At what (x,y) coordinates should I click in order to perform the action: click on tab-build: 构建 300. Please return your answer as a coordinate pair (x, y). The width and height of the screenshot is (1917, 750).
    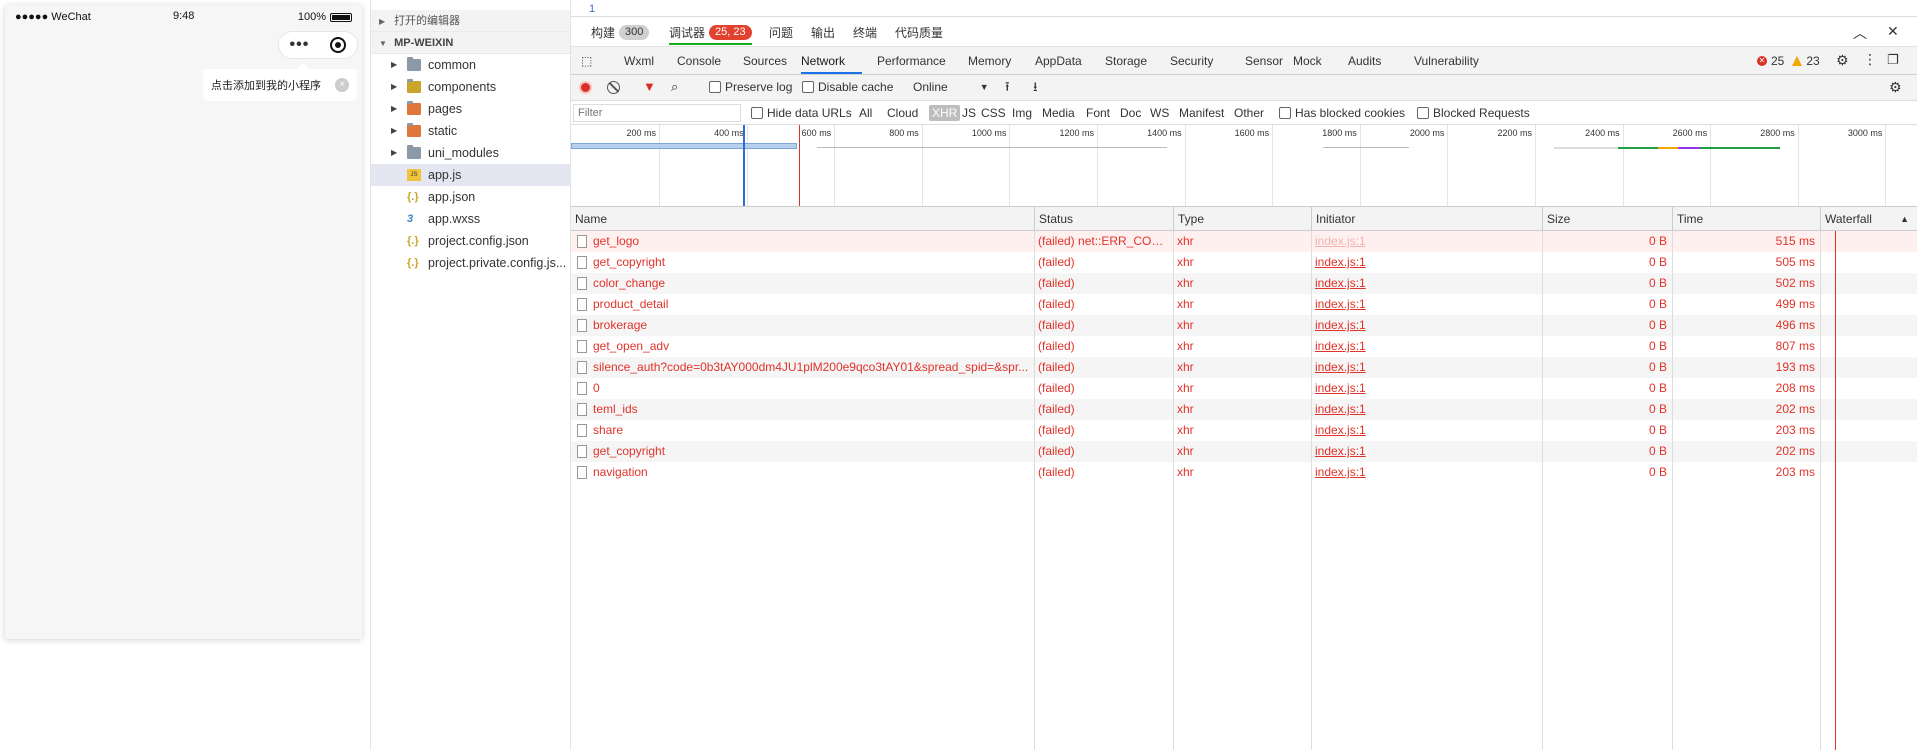
    Looking at the image, I should click on (620, 32).